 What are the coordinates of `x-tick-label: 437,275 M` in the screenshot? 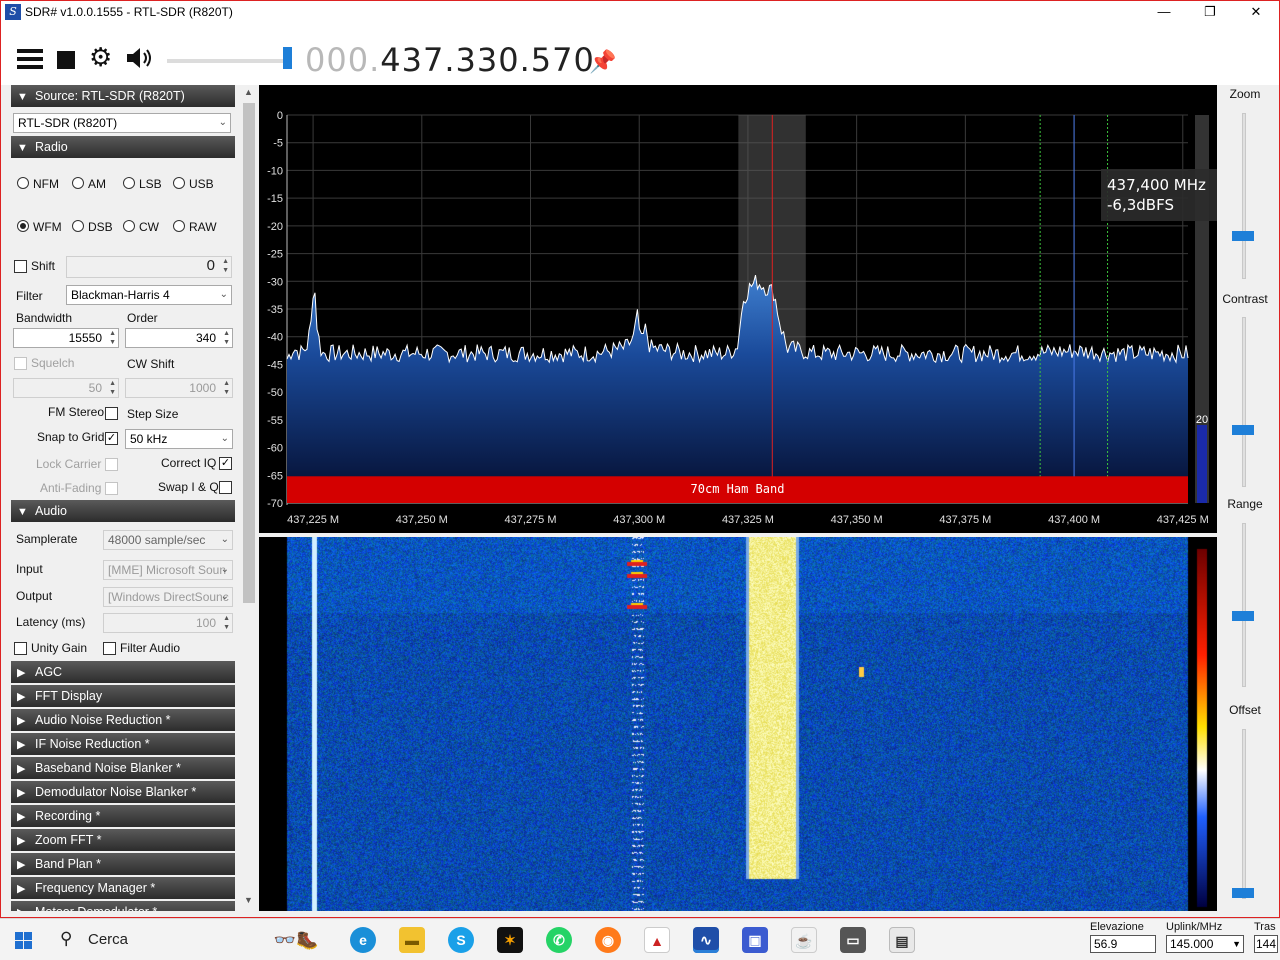 It's located at (531, 520).